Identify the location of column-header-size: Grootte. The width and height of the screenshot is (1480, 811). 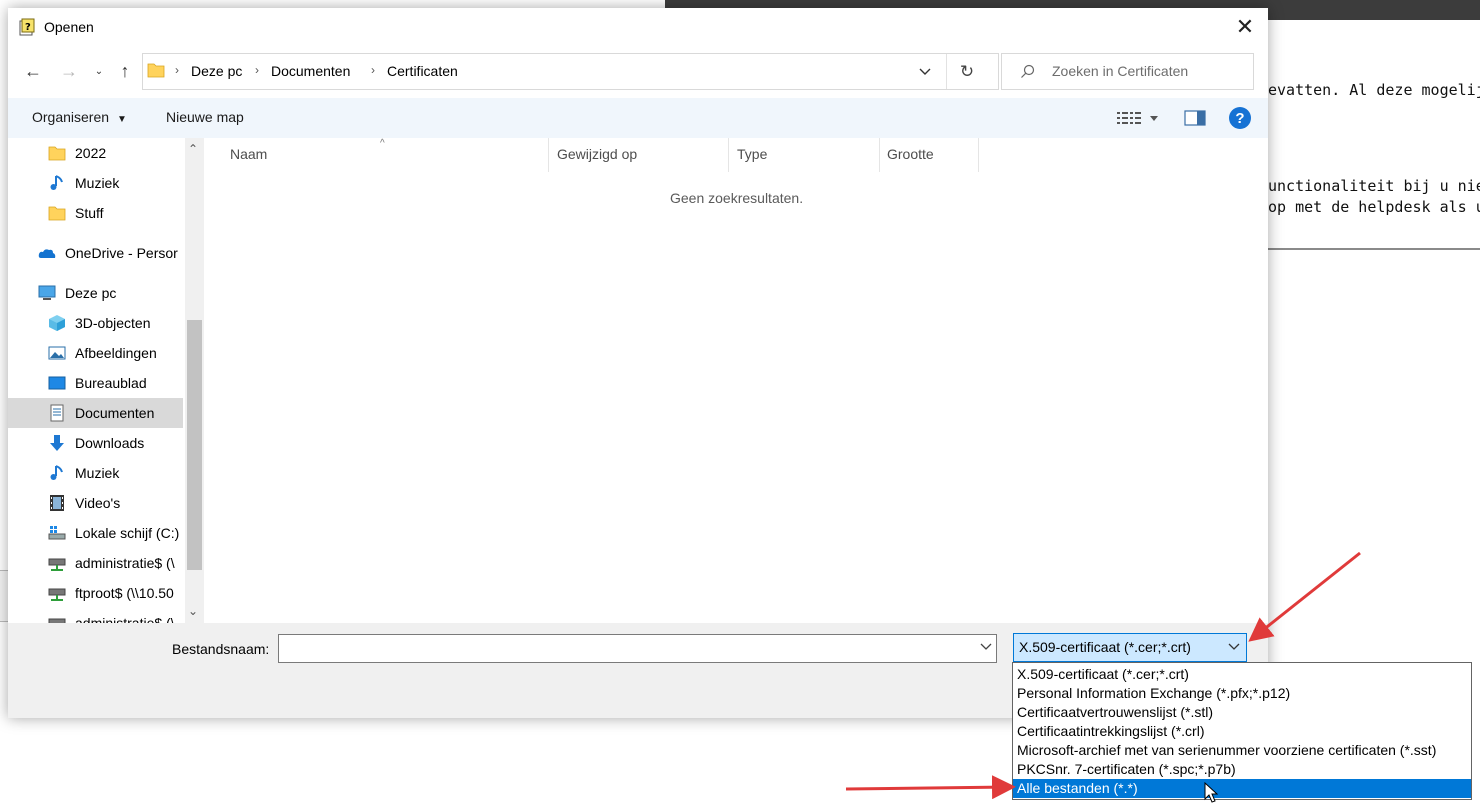
(910, 154).